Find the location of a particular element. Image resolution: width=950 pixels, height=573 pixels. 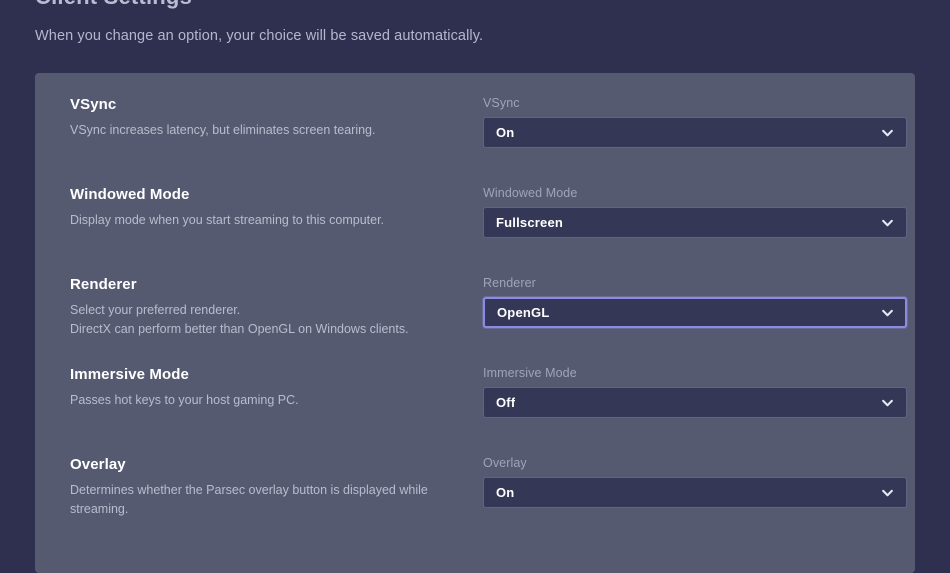

control-label-windowed-mode: Windowed Mode is located at coordinates (530, 193).